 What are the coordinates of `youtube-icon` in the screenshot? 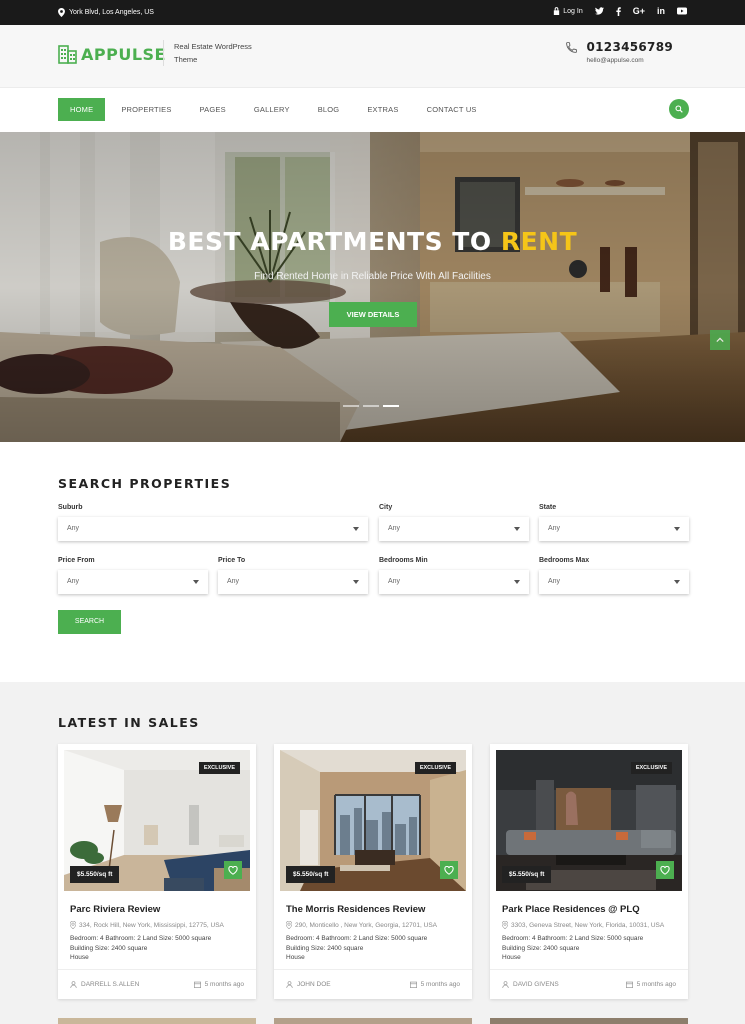 It's located at (682, 11).